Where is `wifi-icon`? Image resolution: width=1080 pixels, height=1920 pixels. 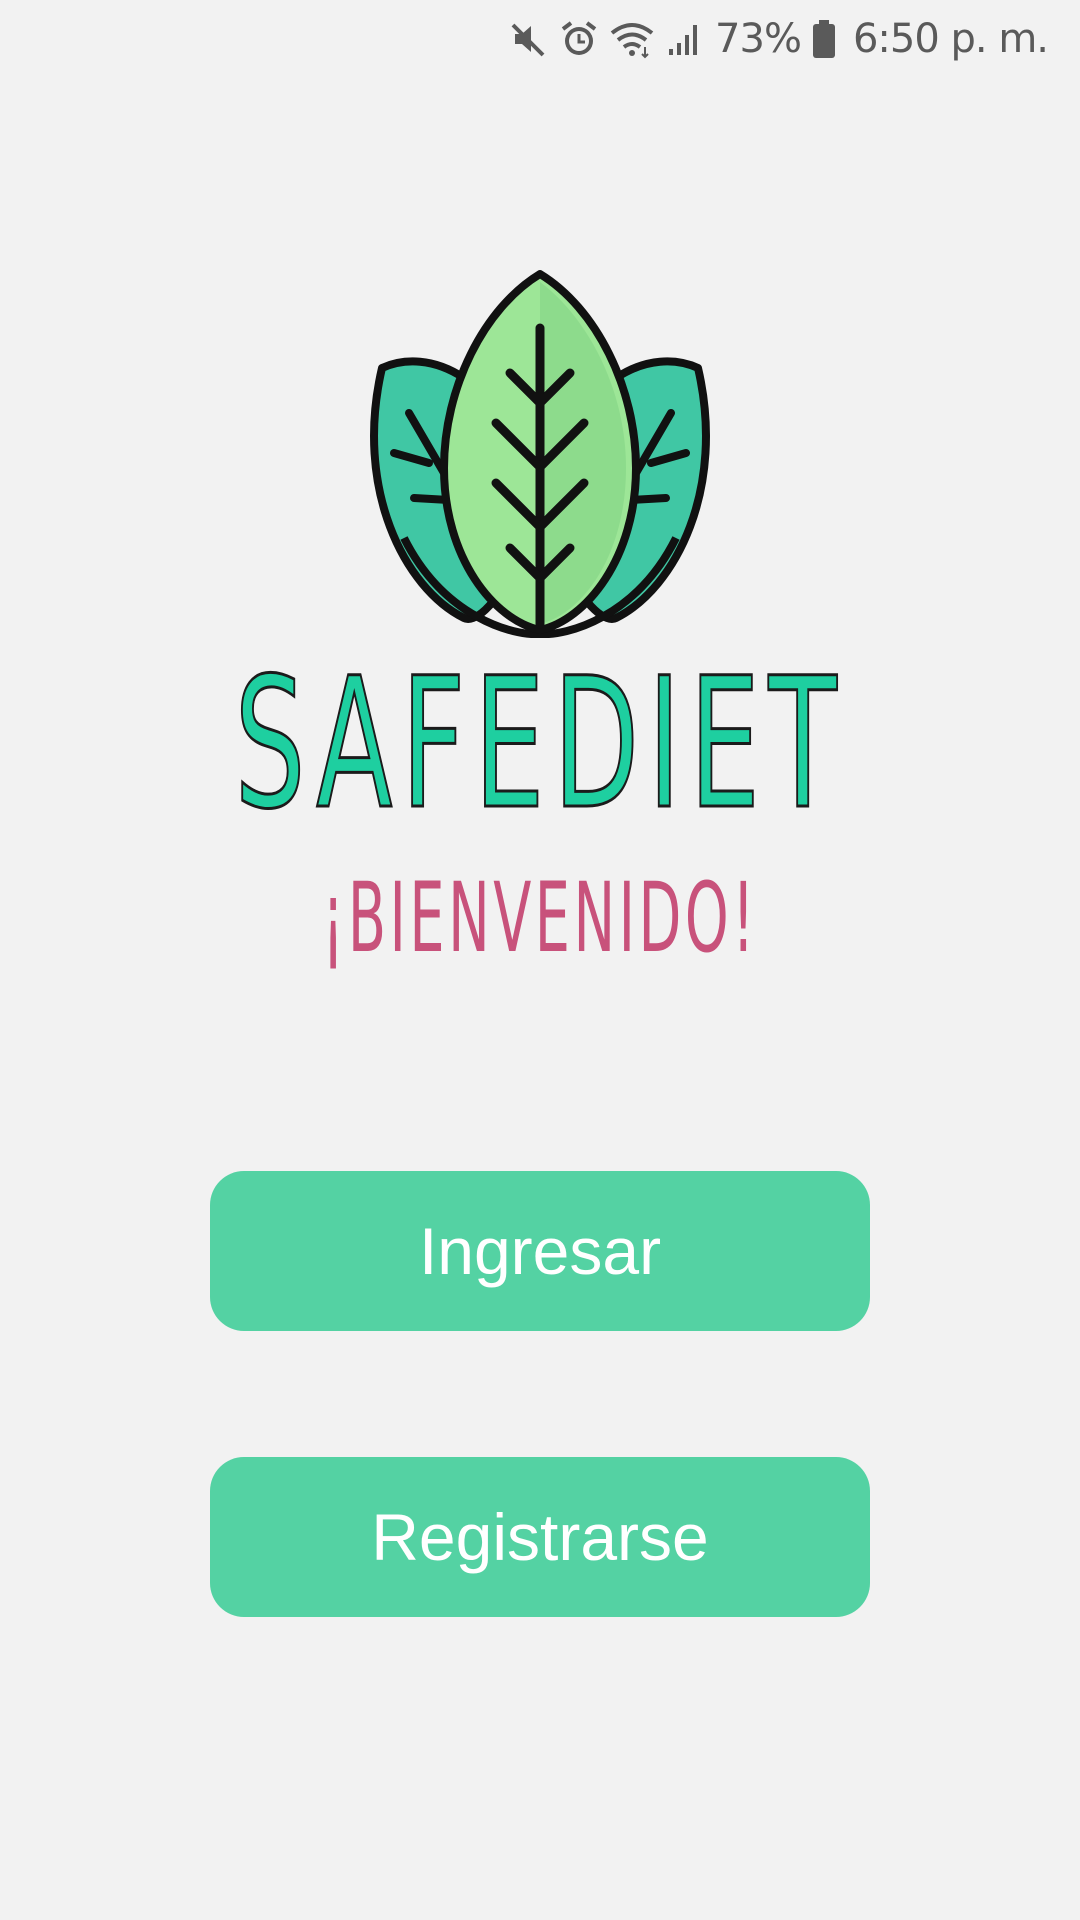
wifi-icon is located at coordinates (632, 39).